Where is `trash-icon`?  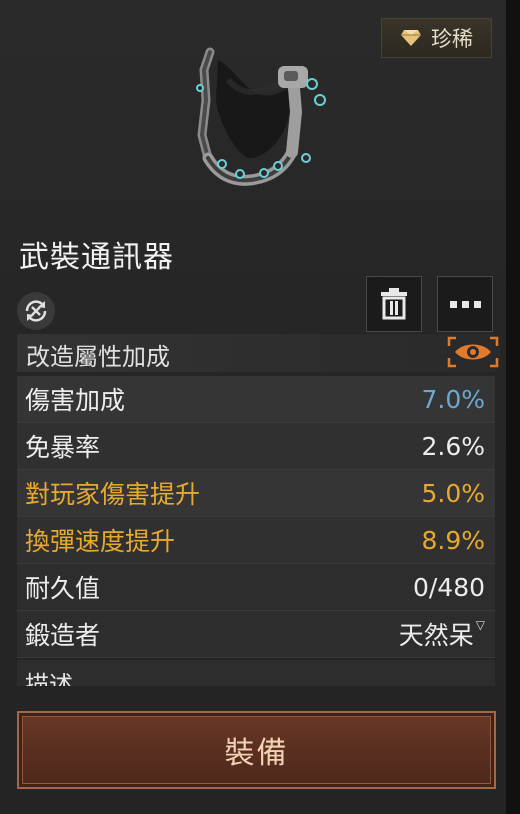 trash-icon is located at coordinates (394, 304).